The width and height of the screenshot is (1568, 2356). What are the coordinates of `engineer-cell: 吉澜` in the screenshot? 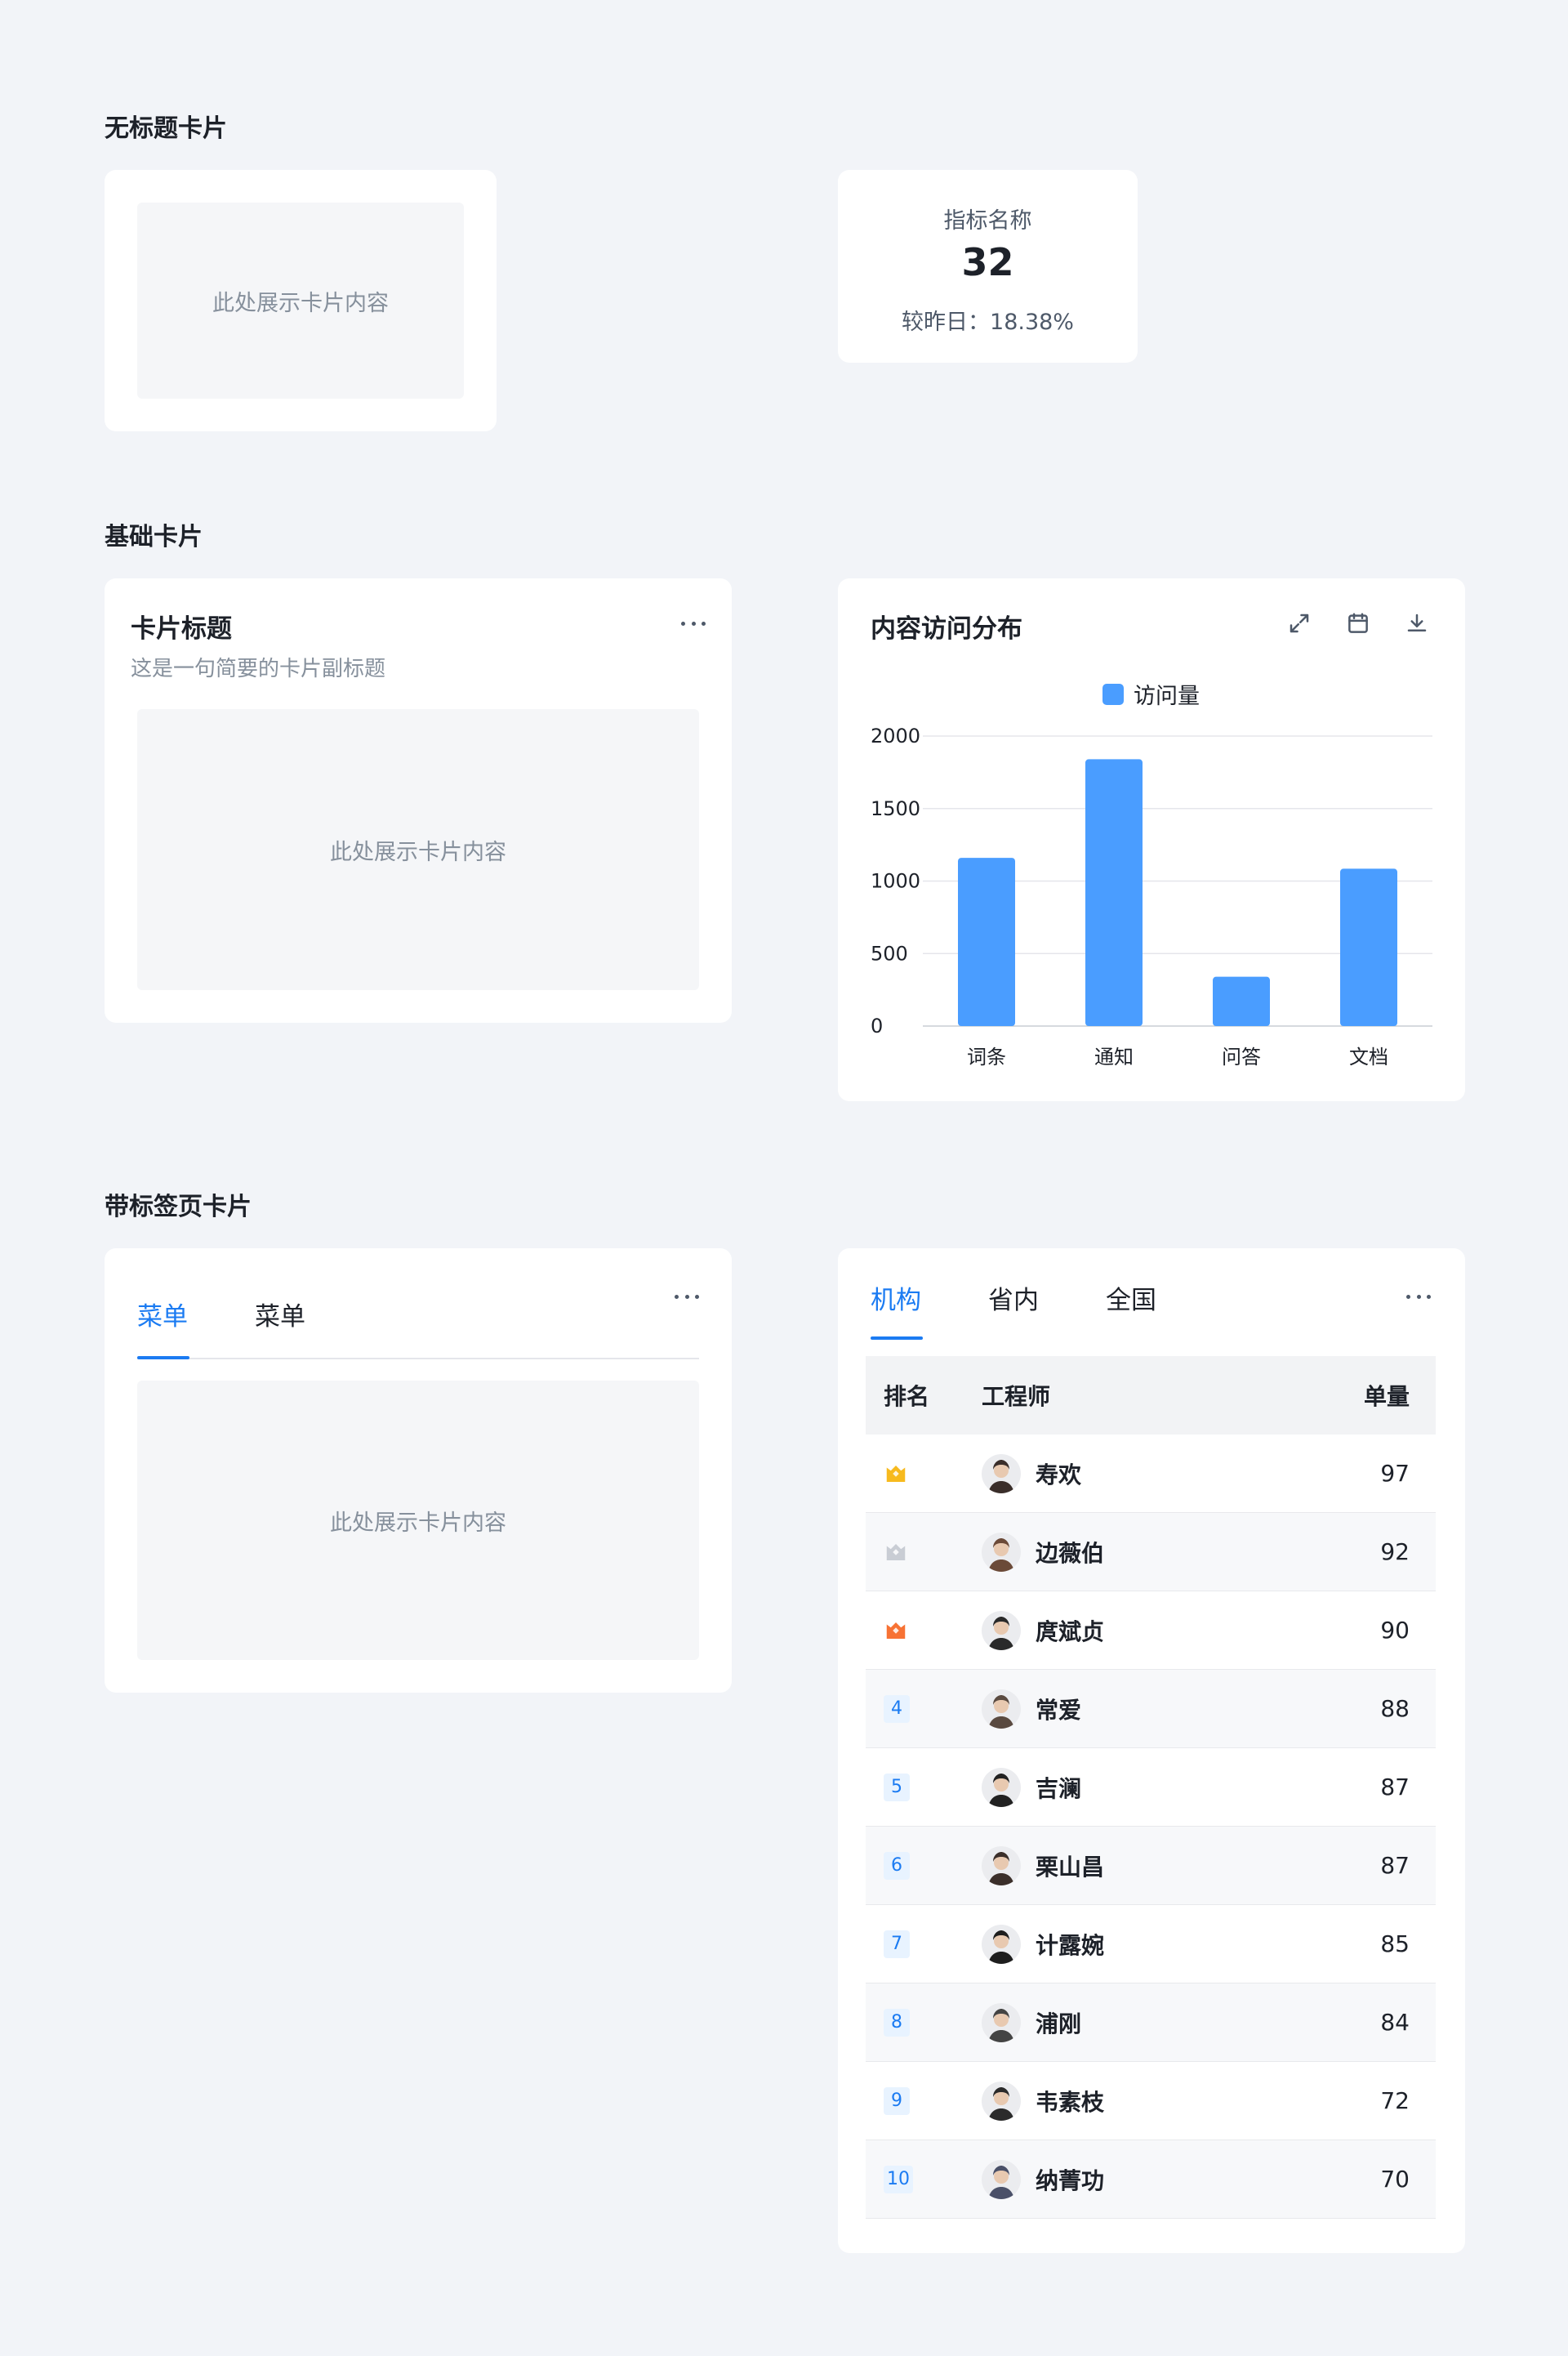 It's located at (1160, 1787).